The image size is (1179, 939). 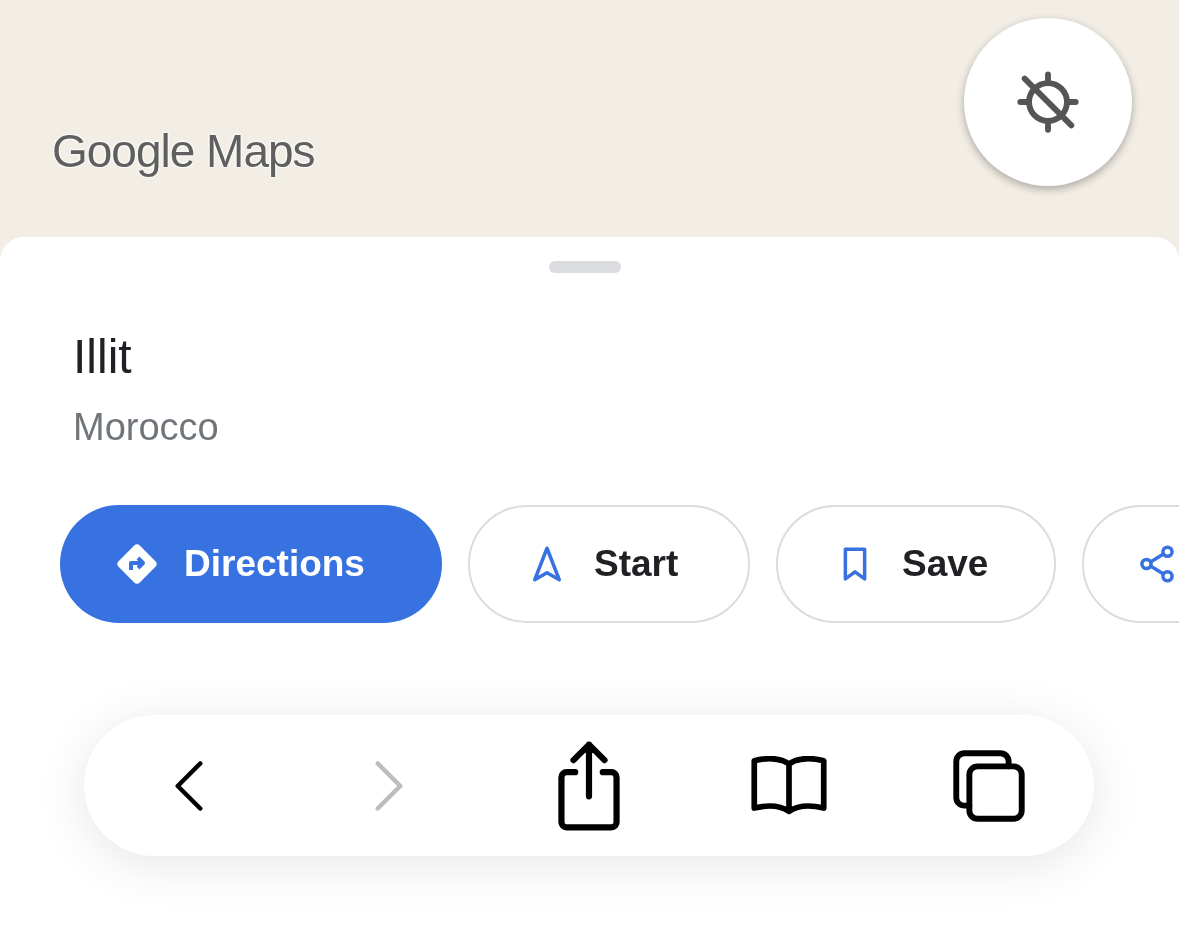 What do you see at coordinates (609, 564) in the screenshot?
I see `start-button: Start` at bounding box center [609, 564].